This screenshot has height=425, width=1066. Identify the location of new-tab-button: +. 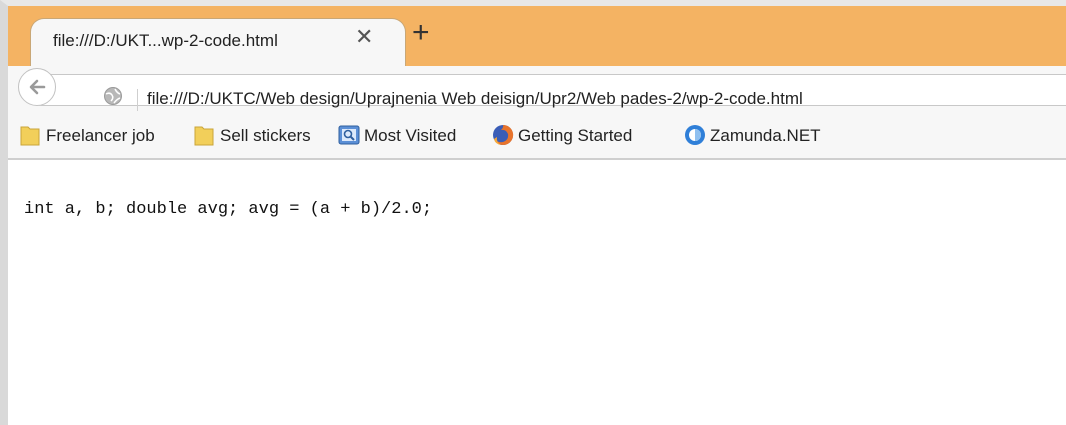
(421, 33).